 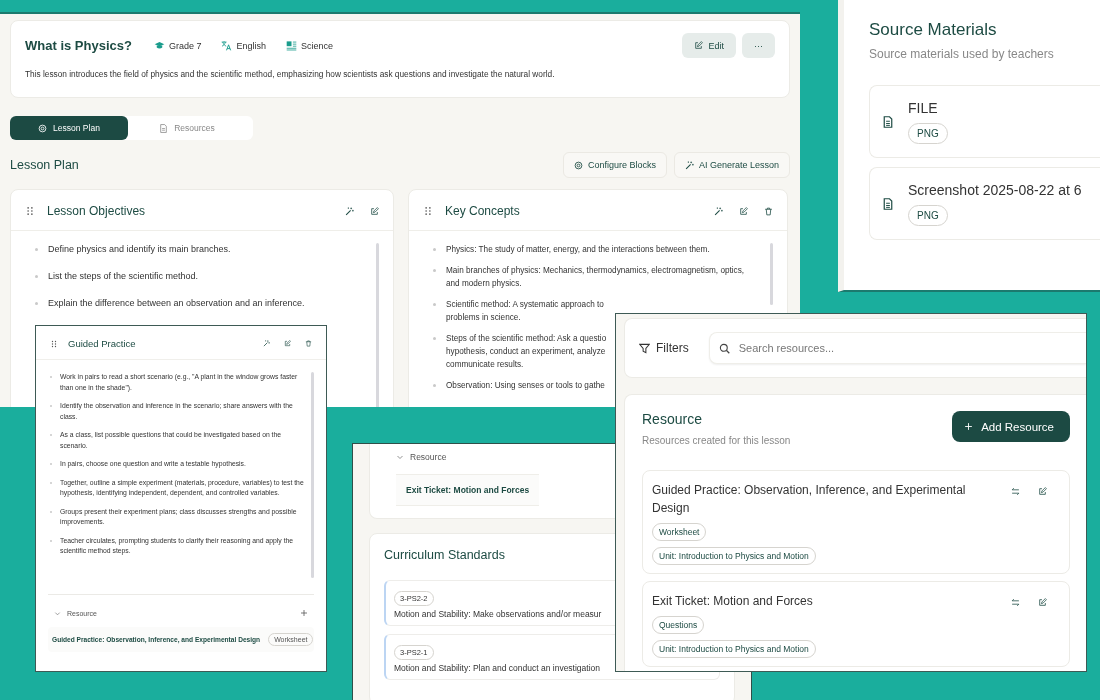 I want to click on panel-subtitle: Resources created for this lesson, so click(x=716, y=440).